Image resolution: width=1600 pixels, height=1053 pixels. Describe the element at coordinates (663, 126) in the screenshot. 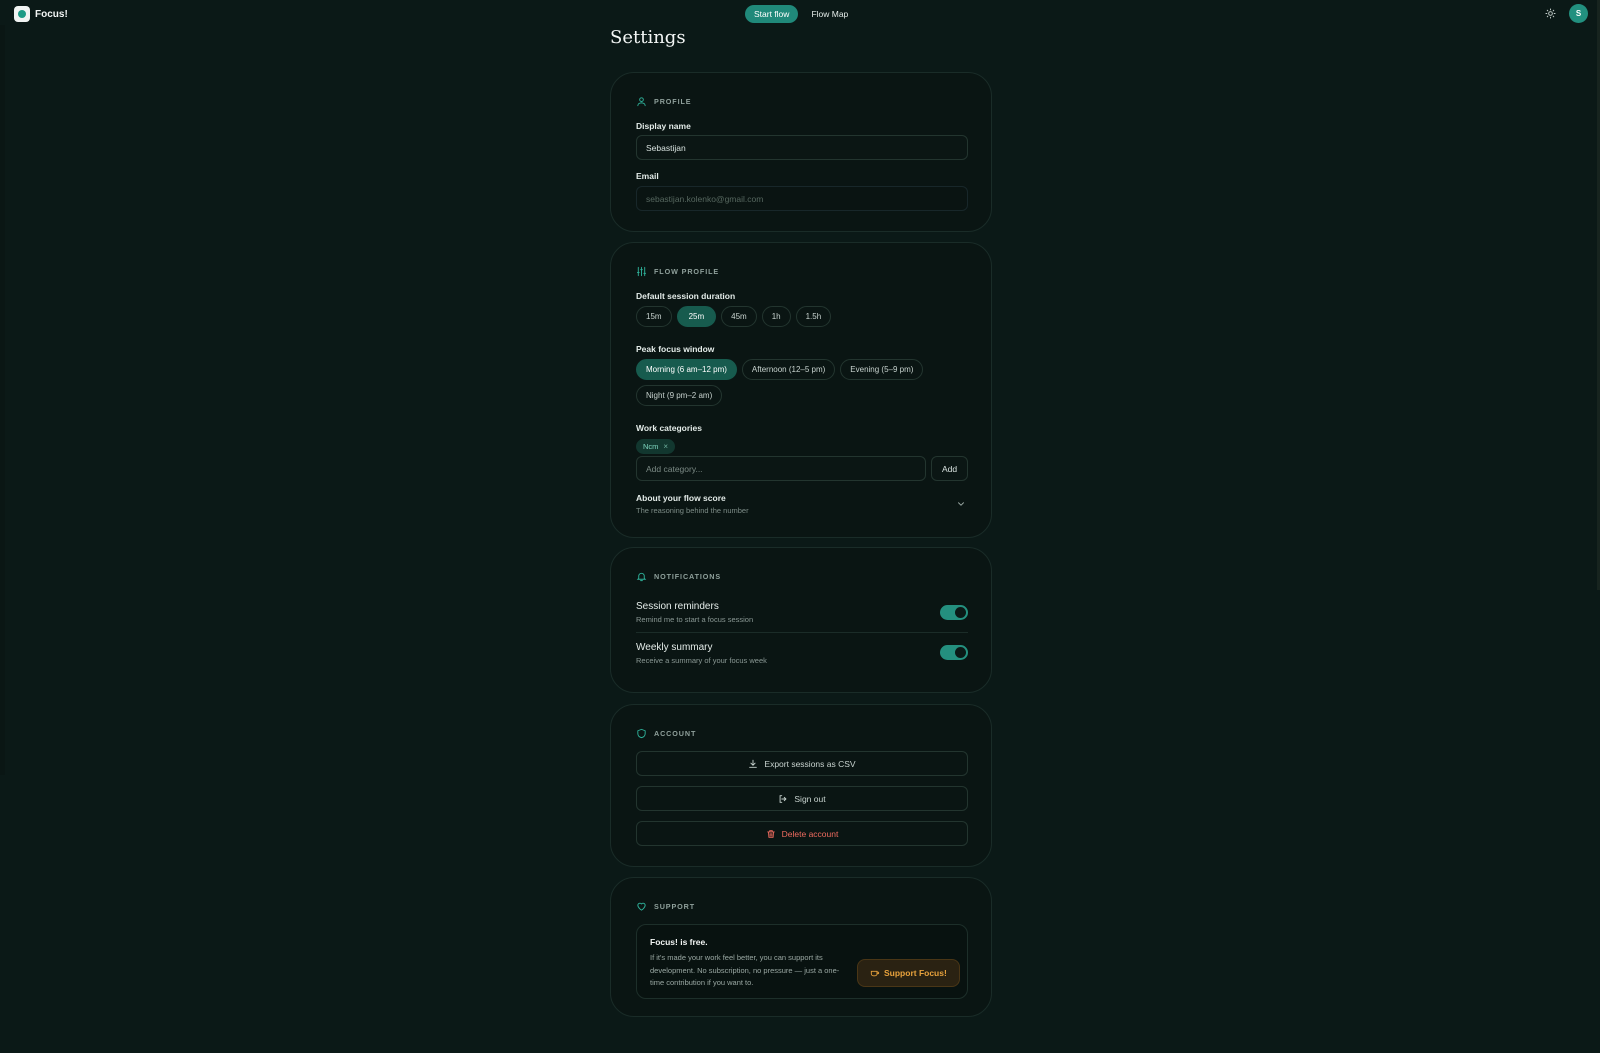

I see `display-name-label: Display name` at that location.